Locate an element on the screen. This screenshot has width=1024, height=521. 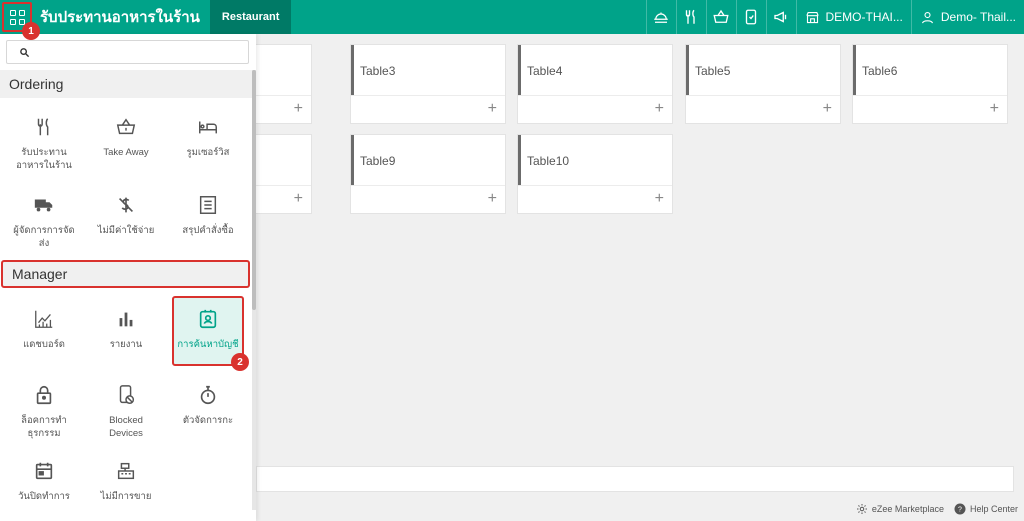
cash-register-icon is located at coordinates (126, 471).